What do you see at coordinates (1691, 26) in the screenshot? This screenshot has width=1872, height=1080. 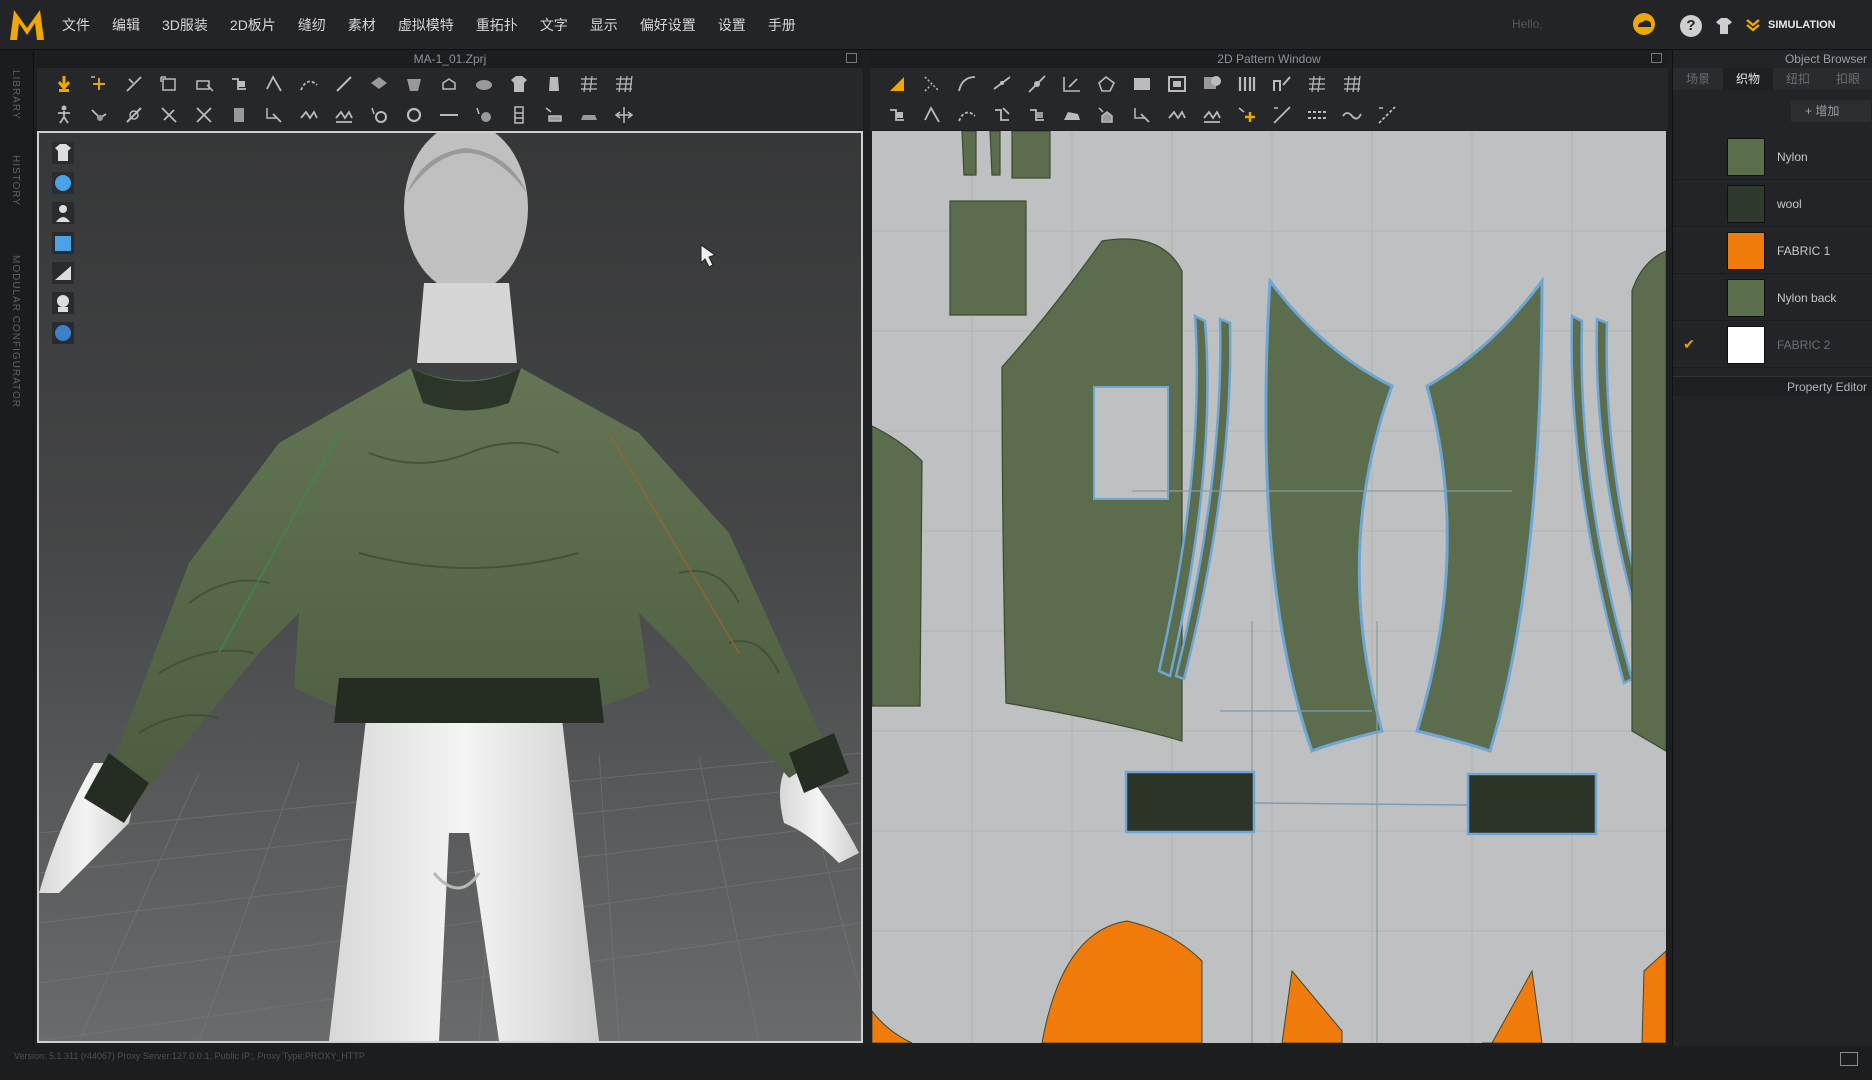 I see `help-icon: ?` at bounding box center [1691, 26].